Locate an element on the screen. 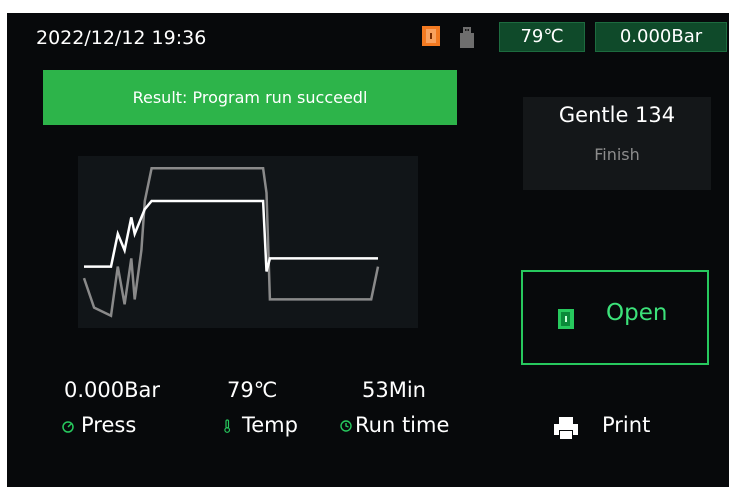 Image resolution: width=736 pixels, height=493 pixels. clock-icon is located at coordinates (346, 426).